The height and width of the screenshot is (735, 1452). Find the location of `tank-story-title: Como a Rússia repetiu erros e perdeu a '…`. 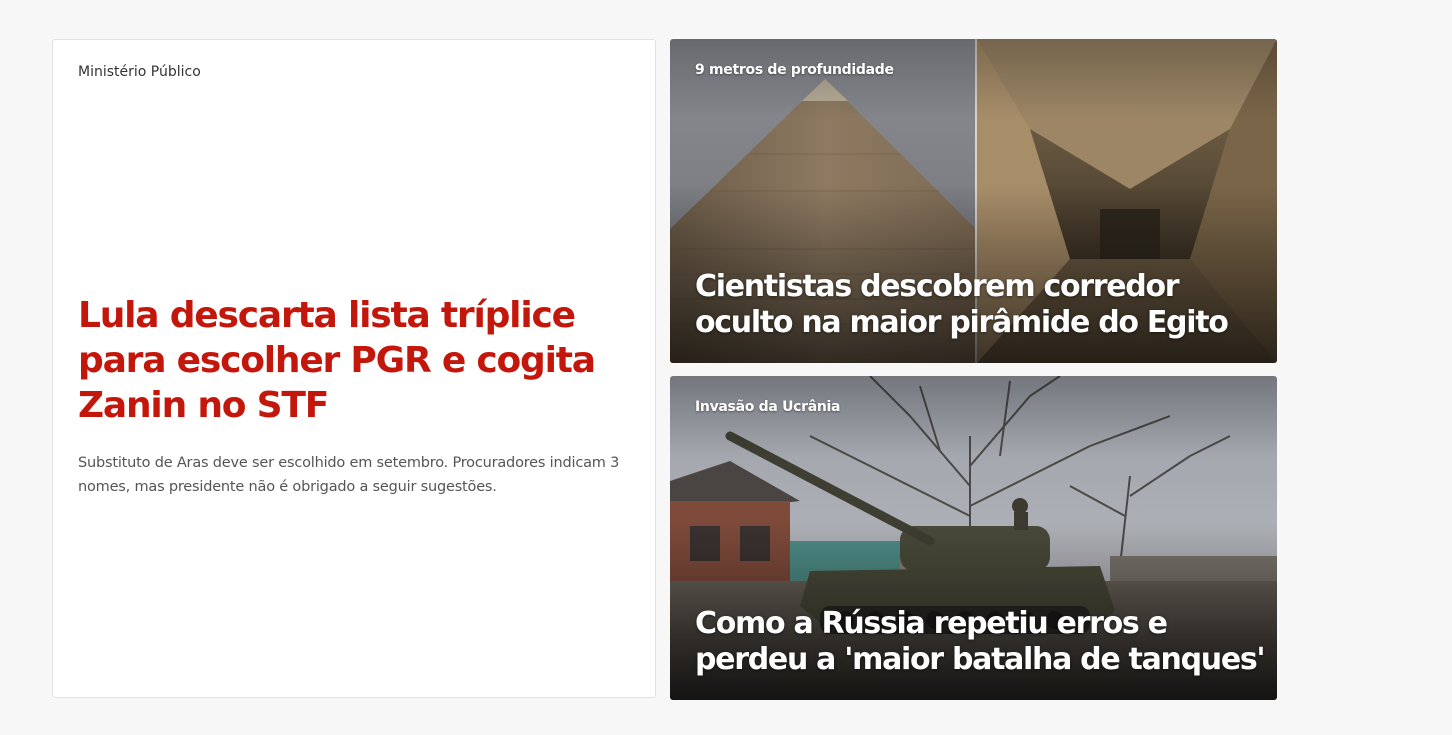

tank-story-title: Como a Rússia repetiu erros e perdeu a '… is located at coordinates (980, 642).